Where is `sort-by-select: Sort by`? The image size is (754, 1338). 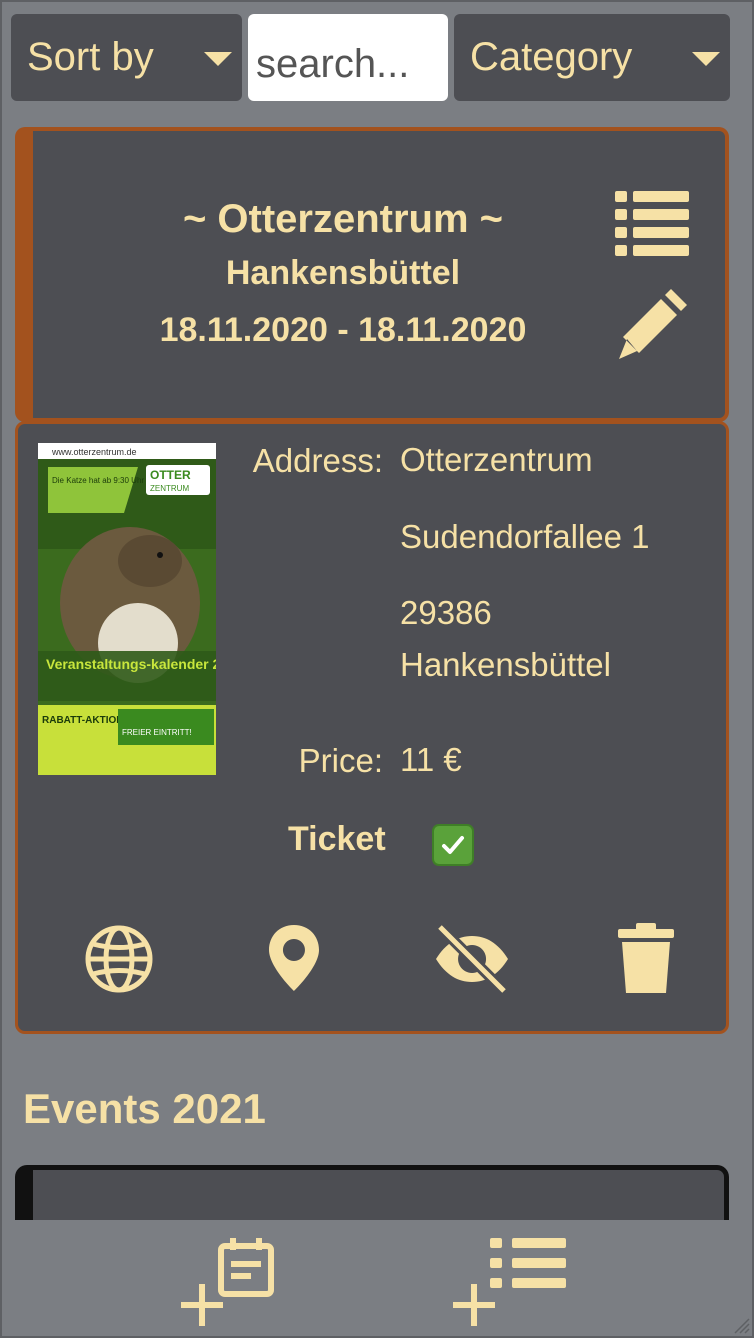
sort-by-select: Sort by is located at coordinates (126, 57).